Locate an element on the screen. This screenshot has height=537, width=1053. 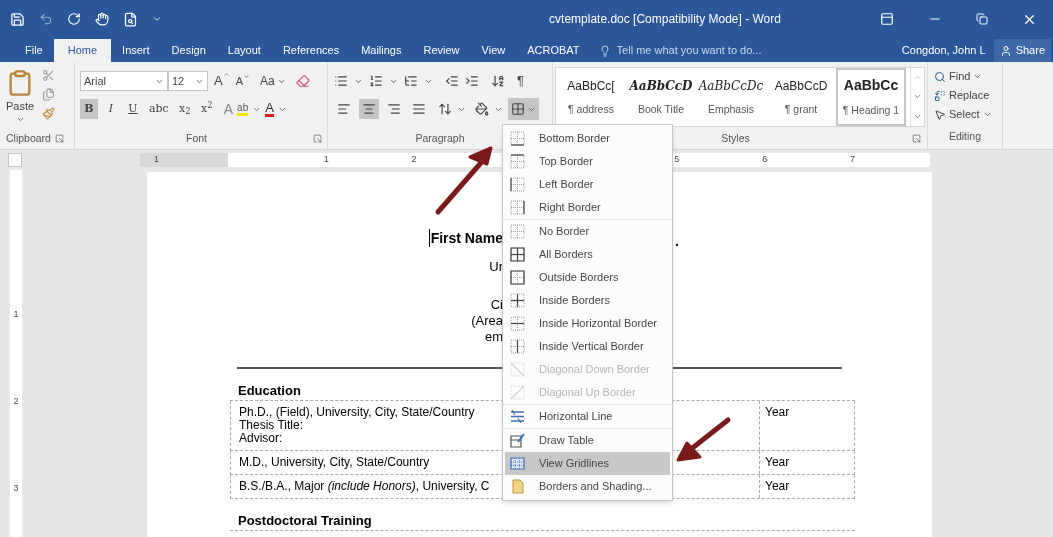
align-right-icon is located at coordinates (394, 109).